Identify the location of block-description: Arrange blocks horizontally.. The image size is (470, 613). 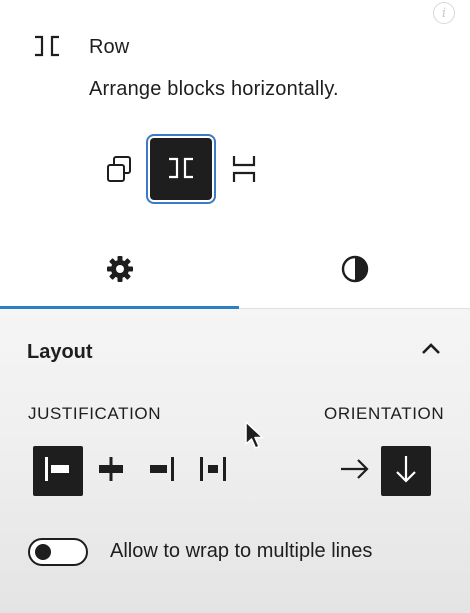
(214, 89).